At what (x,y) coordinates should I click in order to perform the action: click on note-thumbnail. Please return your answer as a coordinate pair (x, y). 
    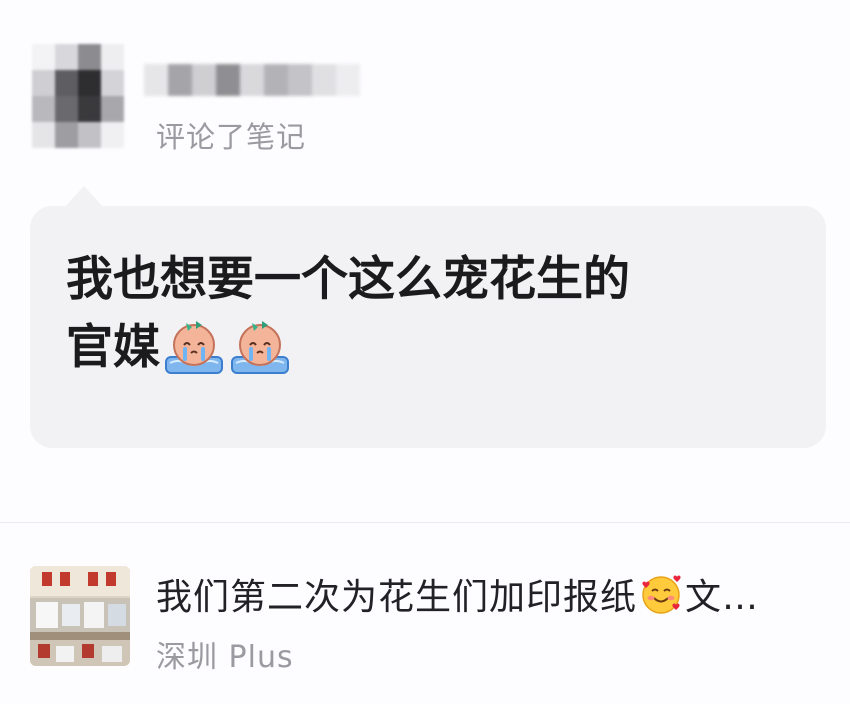
    Looking at the image, I should click on (80, 616).